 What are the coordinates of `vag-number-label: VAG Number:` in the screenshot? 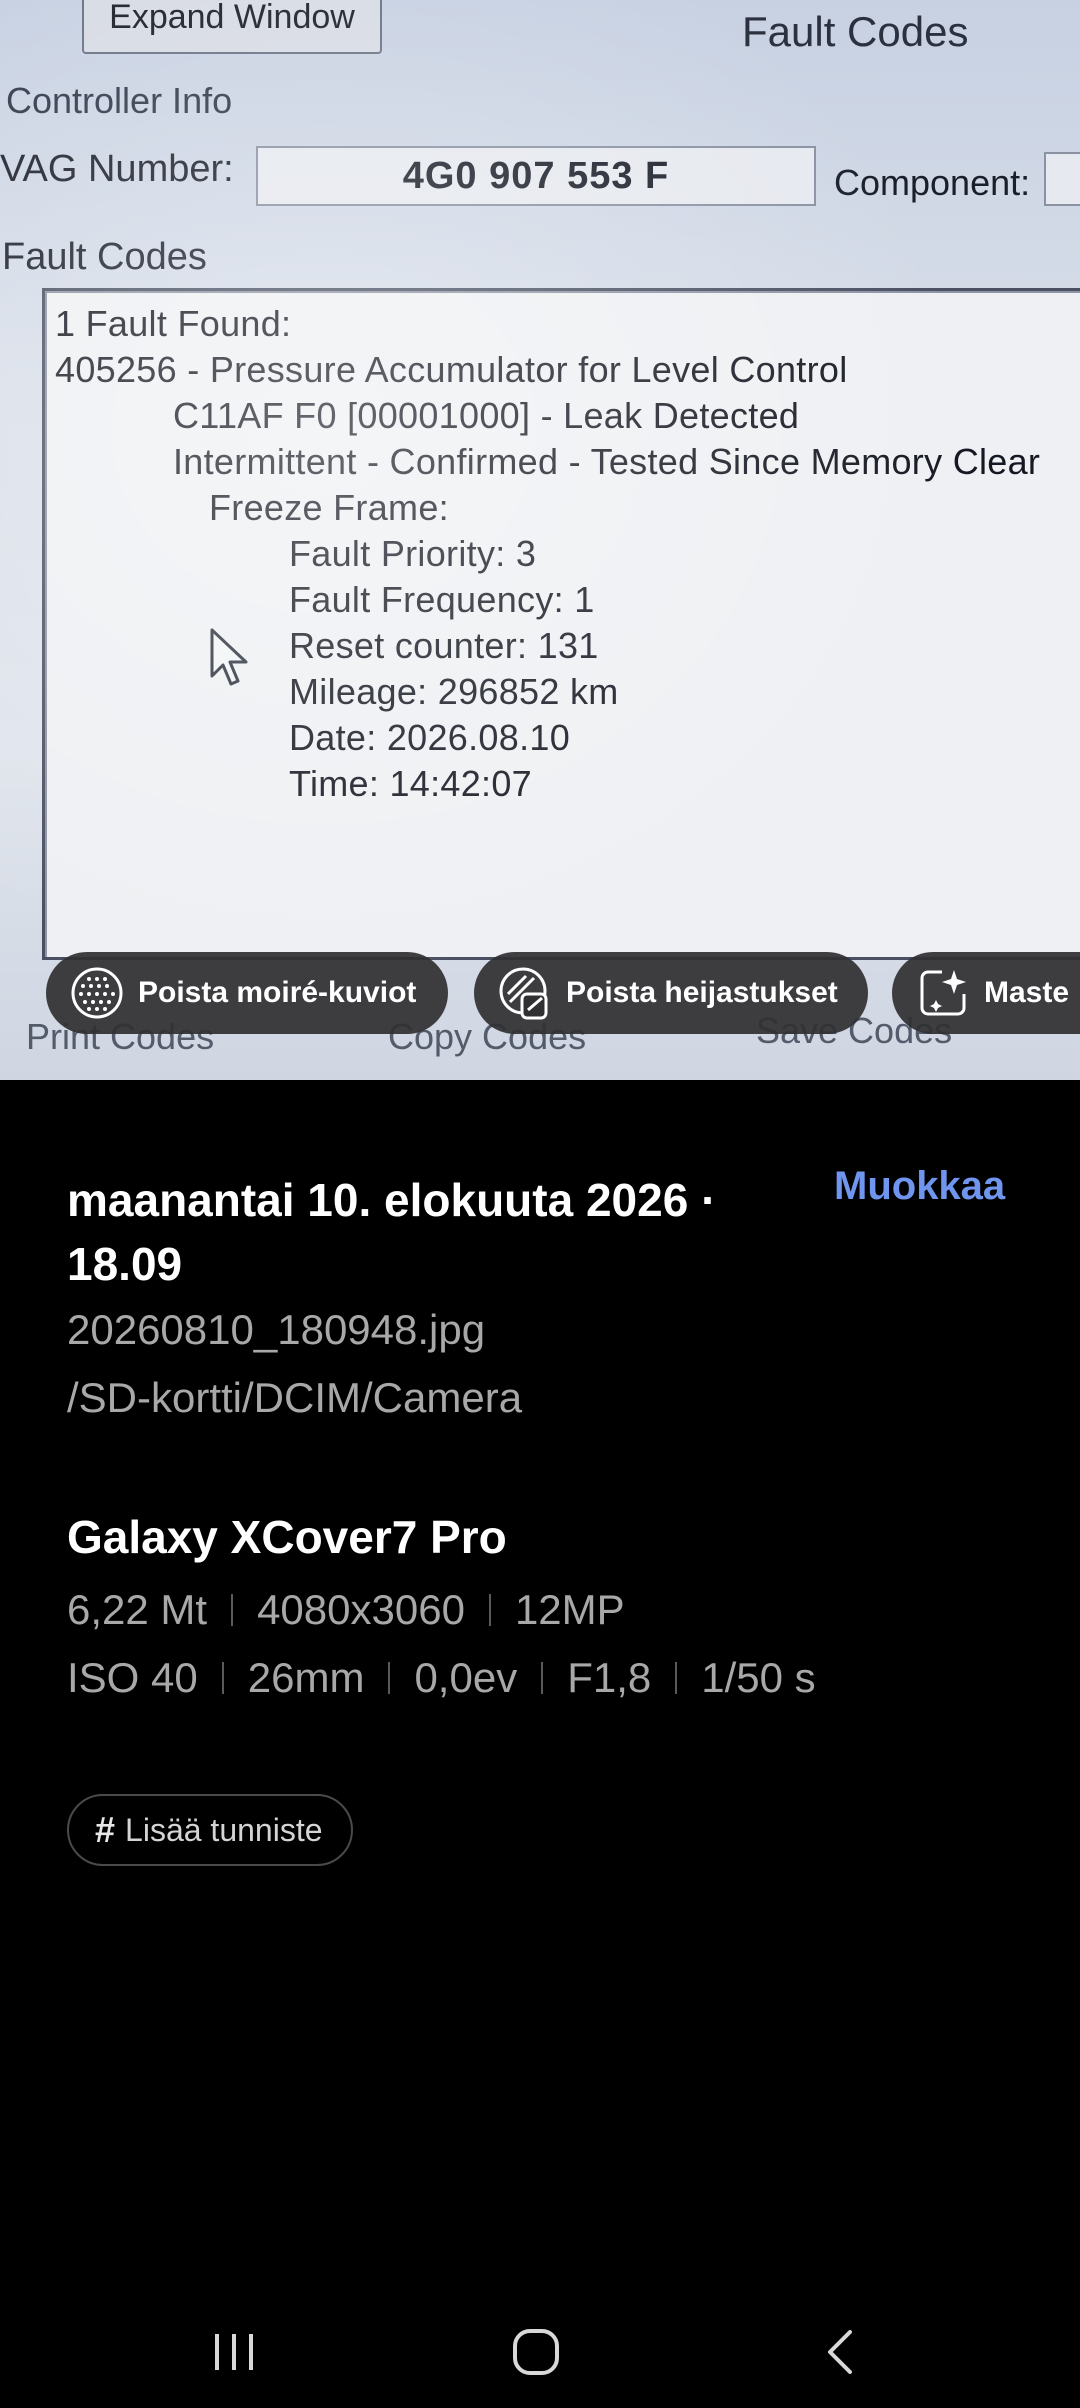 It's located at (117, 169).